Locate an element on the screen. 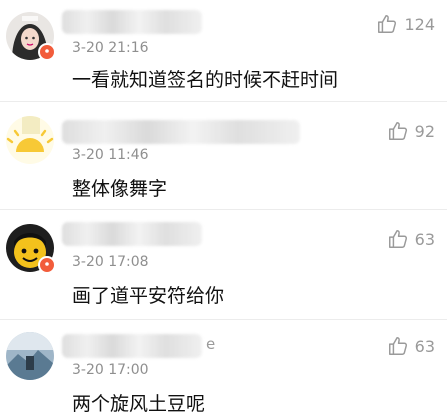 The height and width of the screenshot is (420, 447). comment-text: 画了道平安符给你 is located at coordinates (148, 296).